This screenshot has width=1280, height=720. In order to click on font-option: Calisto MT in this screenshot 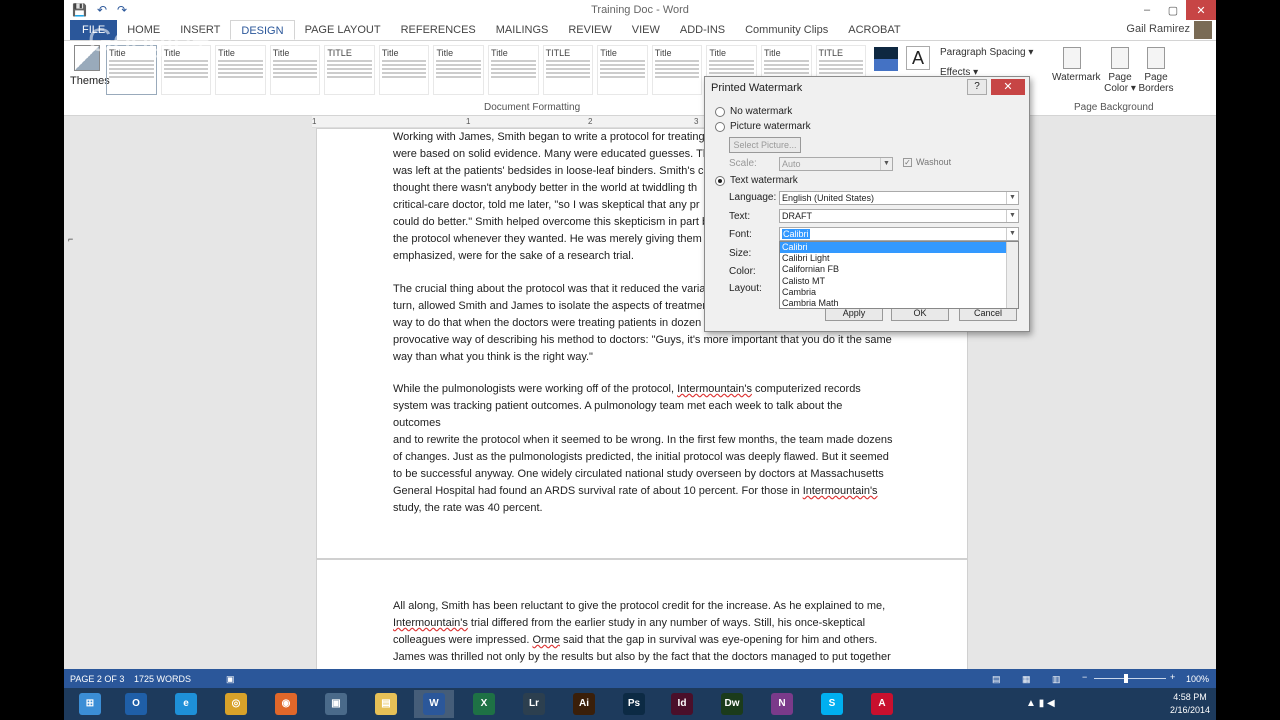, I will do `click(899, 281)`.